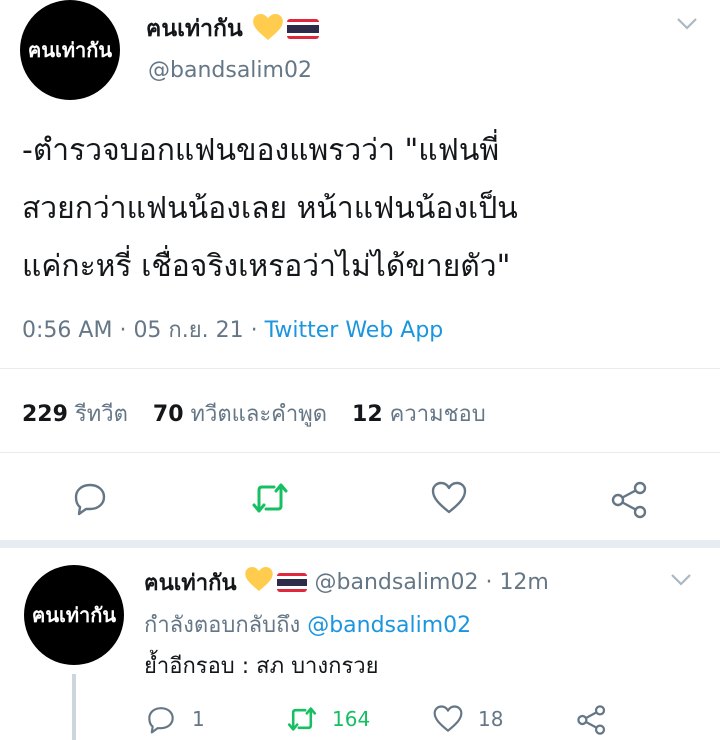 The width and height of the screenshot is (720, 740). What do you see at coordinates (681, 581) in the screenshot?
I see `reply-menu-chevron-icon` at bounding box center [681, 581].